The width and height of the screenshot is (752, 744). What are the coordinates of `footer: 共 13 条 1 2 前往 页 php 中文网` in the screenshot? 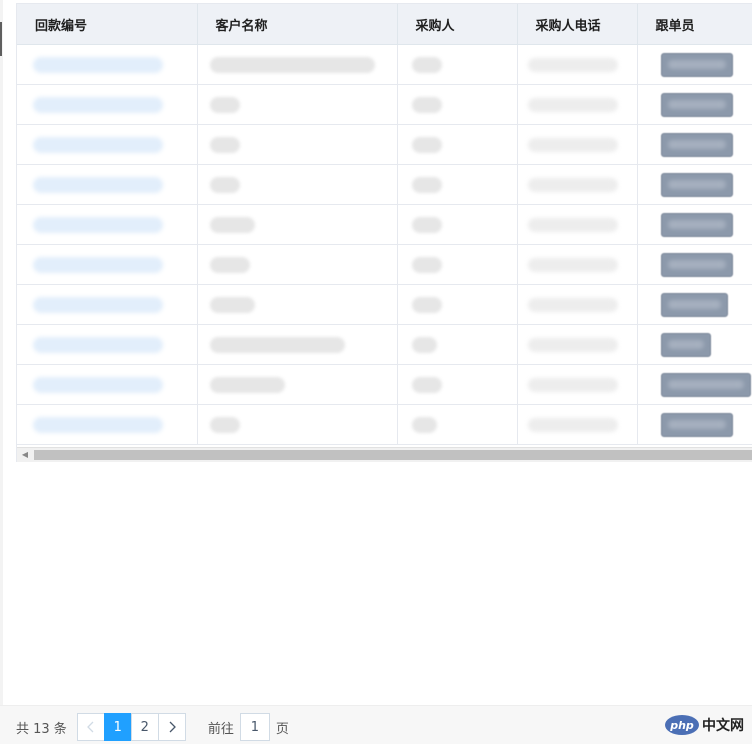 It's located at (376, 724).